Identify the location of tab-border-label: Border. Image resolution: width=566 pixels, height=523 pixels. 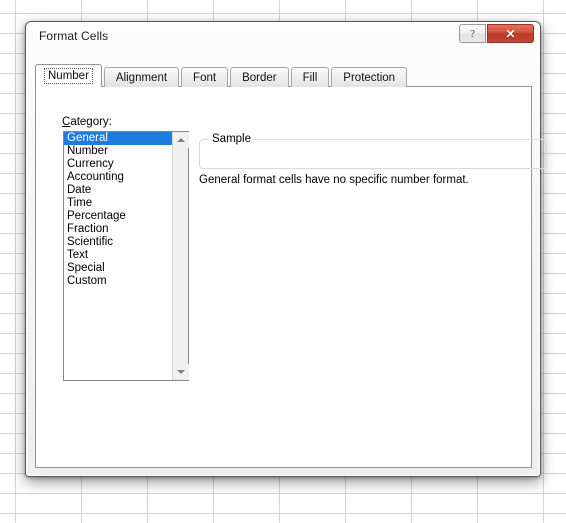
(259, 77).